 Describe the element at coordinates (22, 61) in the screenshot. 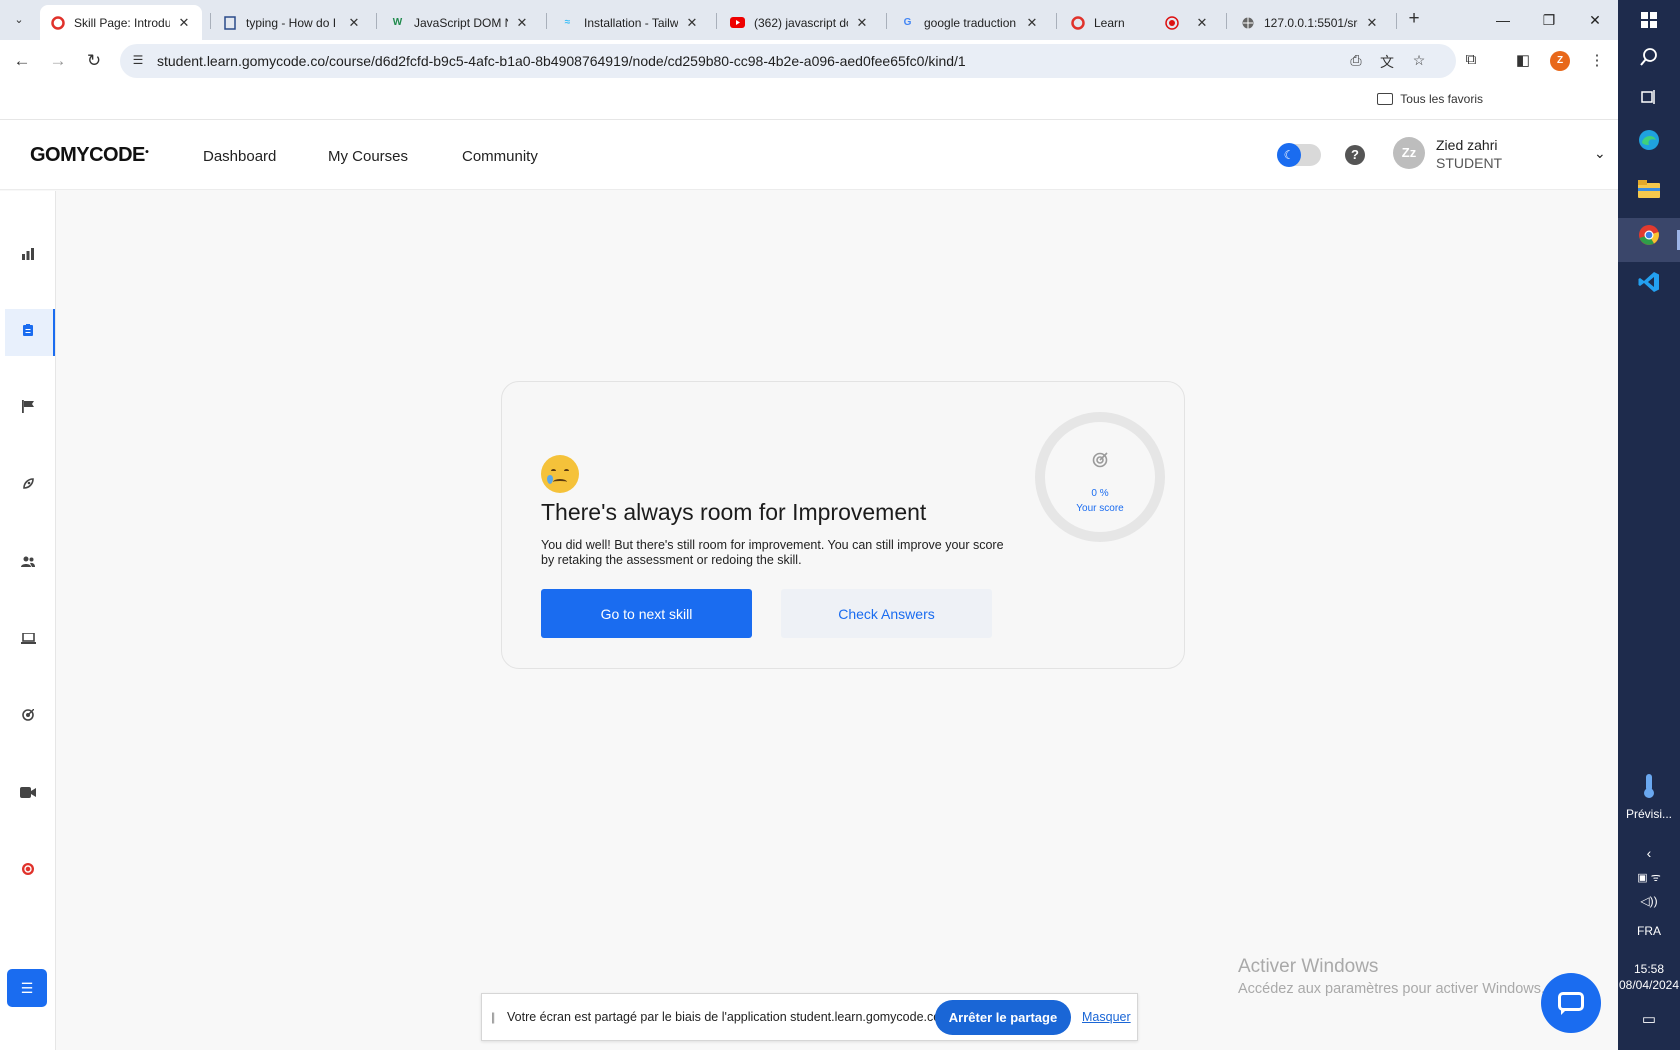

I see `back-arrow-icon: ←` at that location.